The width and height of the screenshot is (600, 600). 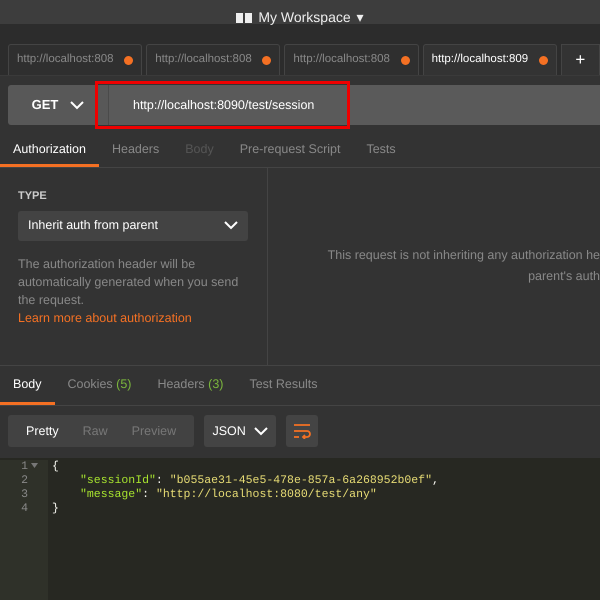 I want to click on code-line: {, so click(x=56, y=467).